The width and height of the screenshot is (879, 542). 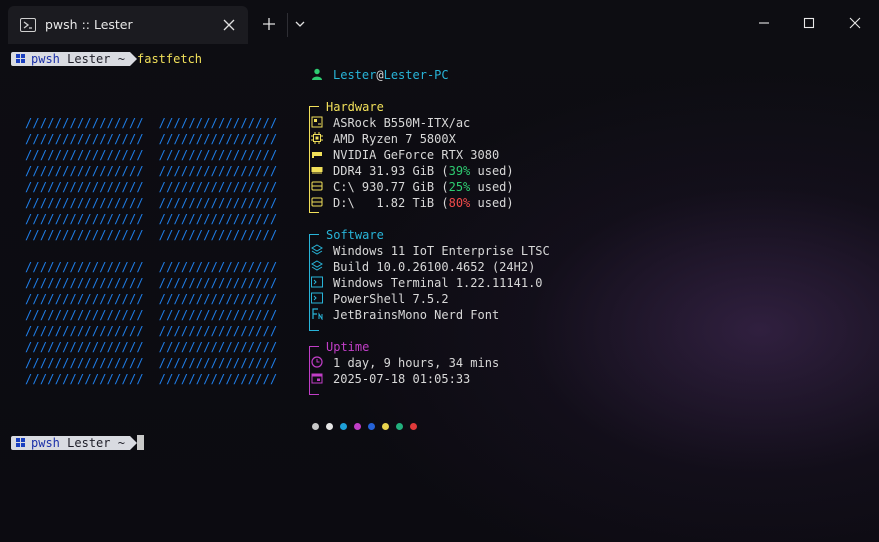 I want to click on header-at: @, so click(x=380, y=75).